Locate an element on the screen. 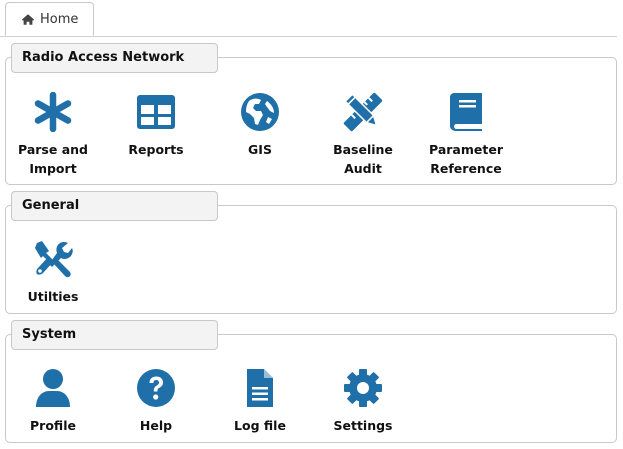 This screenshot has height=449, width=623. tile-profile-label: Profile is located at coordinates (53, 425).